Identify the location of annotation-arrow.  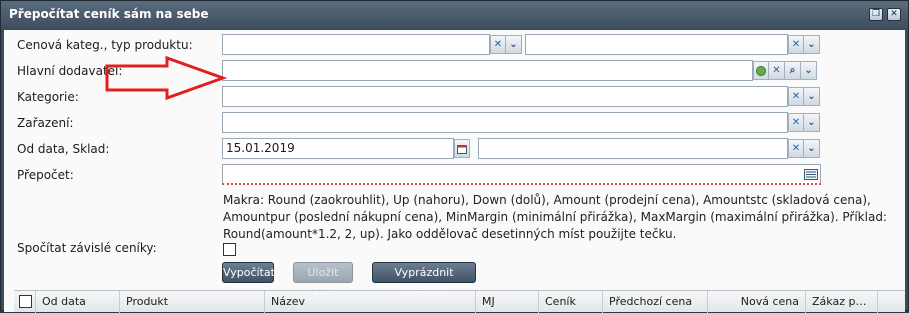
(166, 78).